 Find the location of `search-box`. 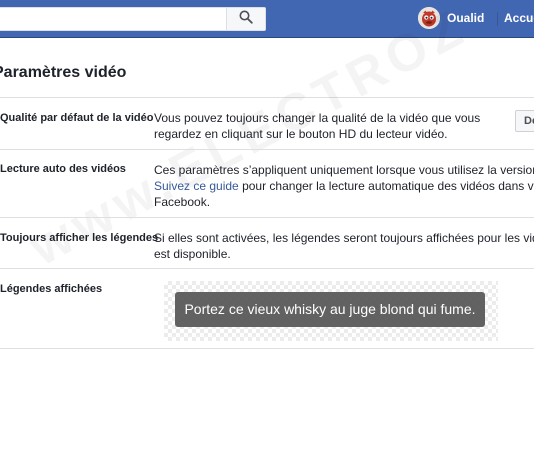

search-box is located at coordinates (133, 19).